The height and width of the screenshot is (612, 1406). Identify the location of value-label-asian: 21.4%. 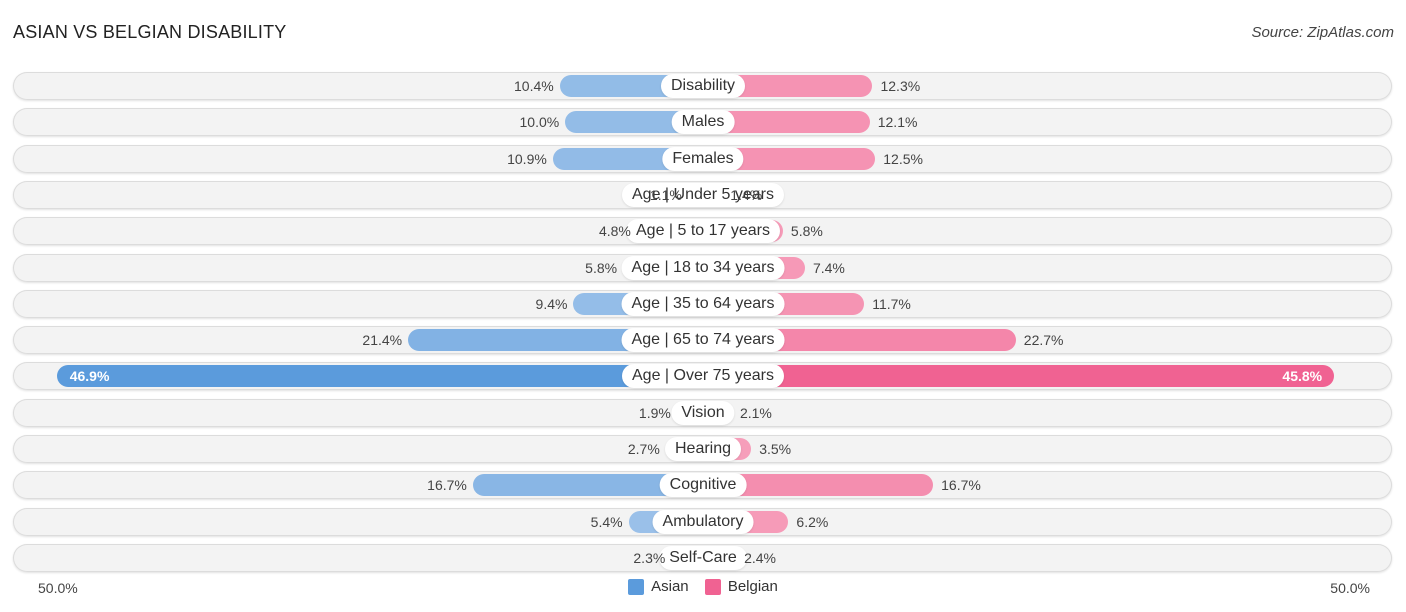
(382, 340).